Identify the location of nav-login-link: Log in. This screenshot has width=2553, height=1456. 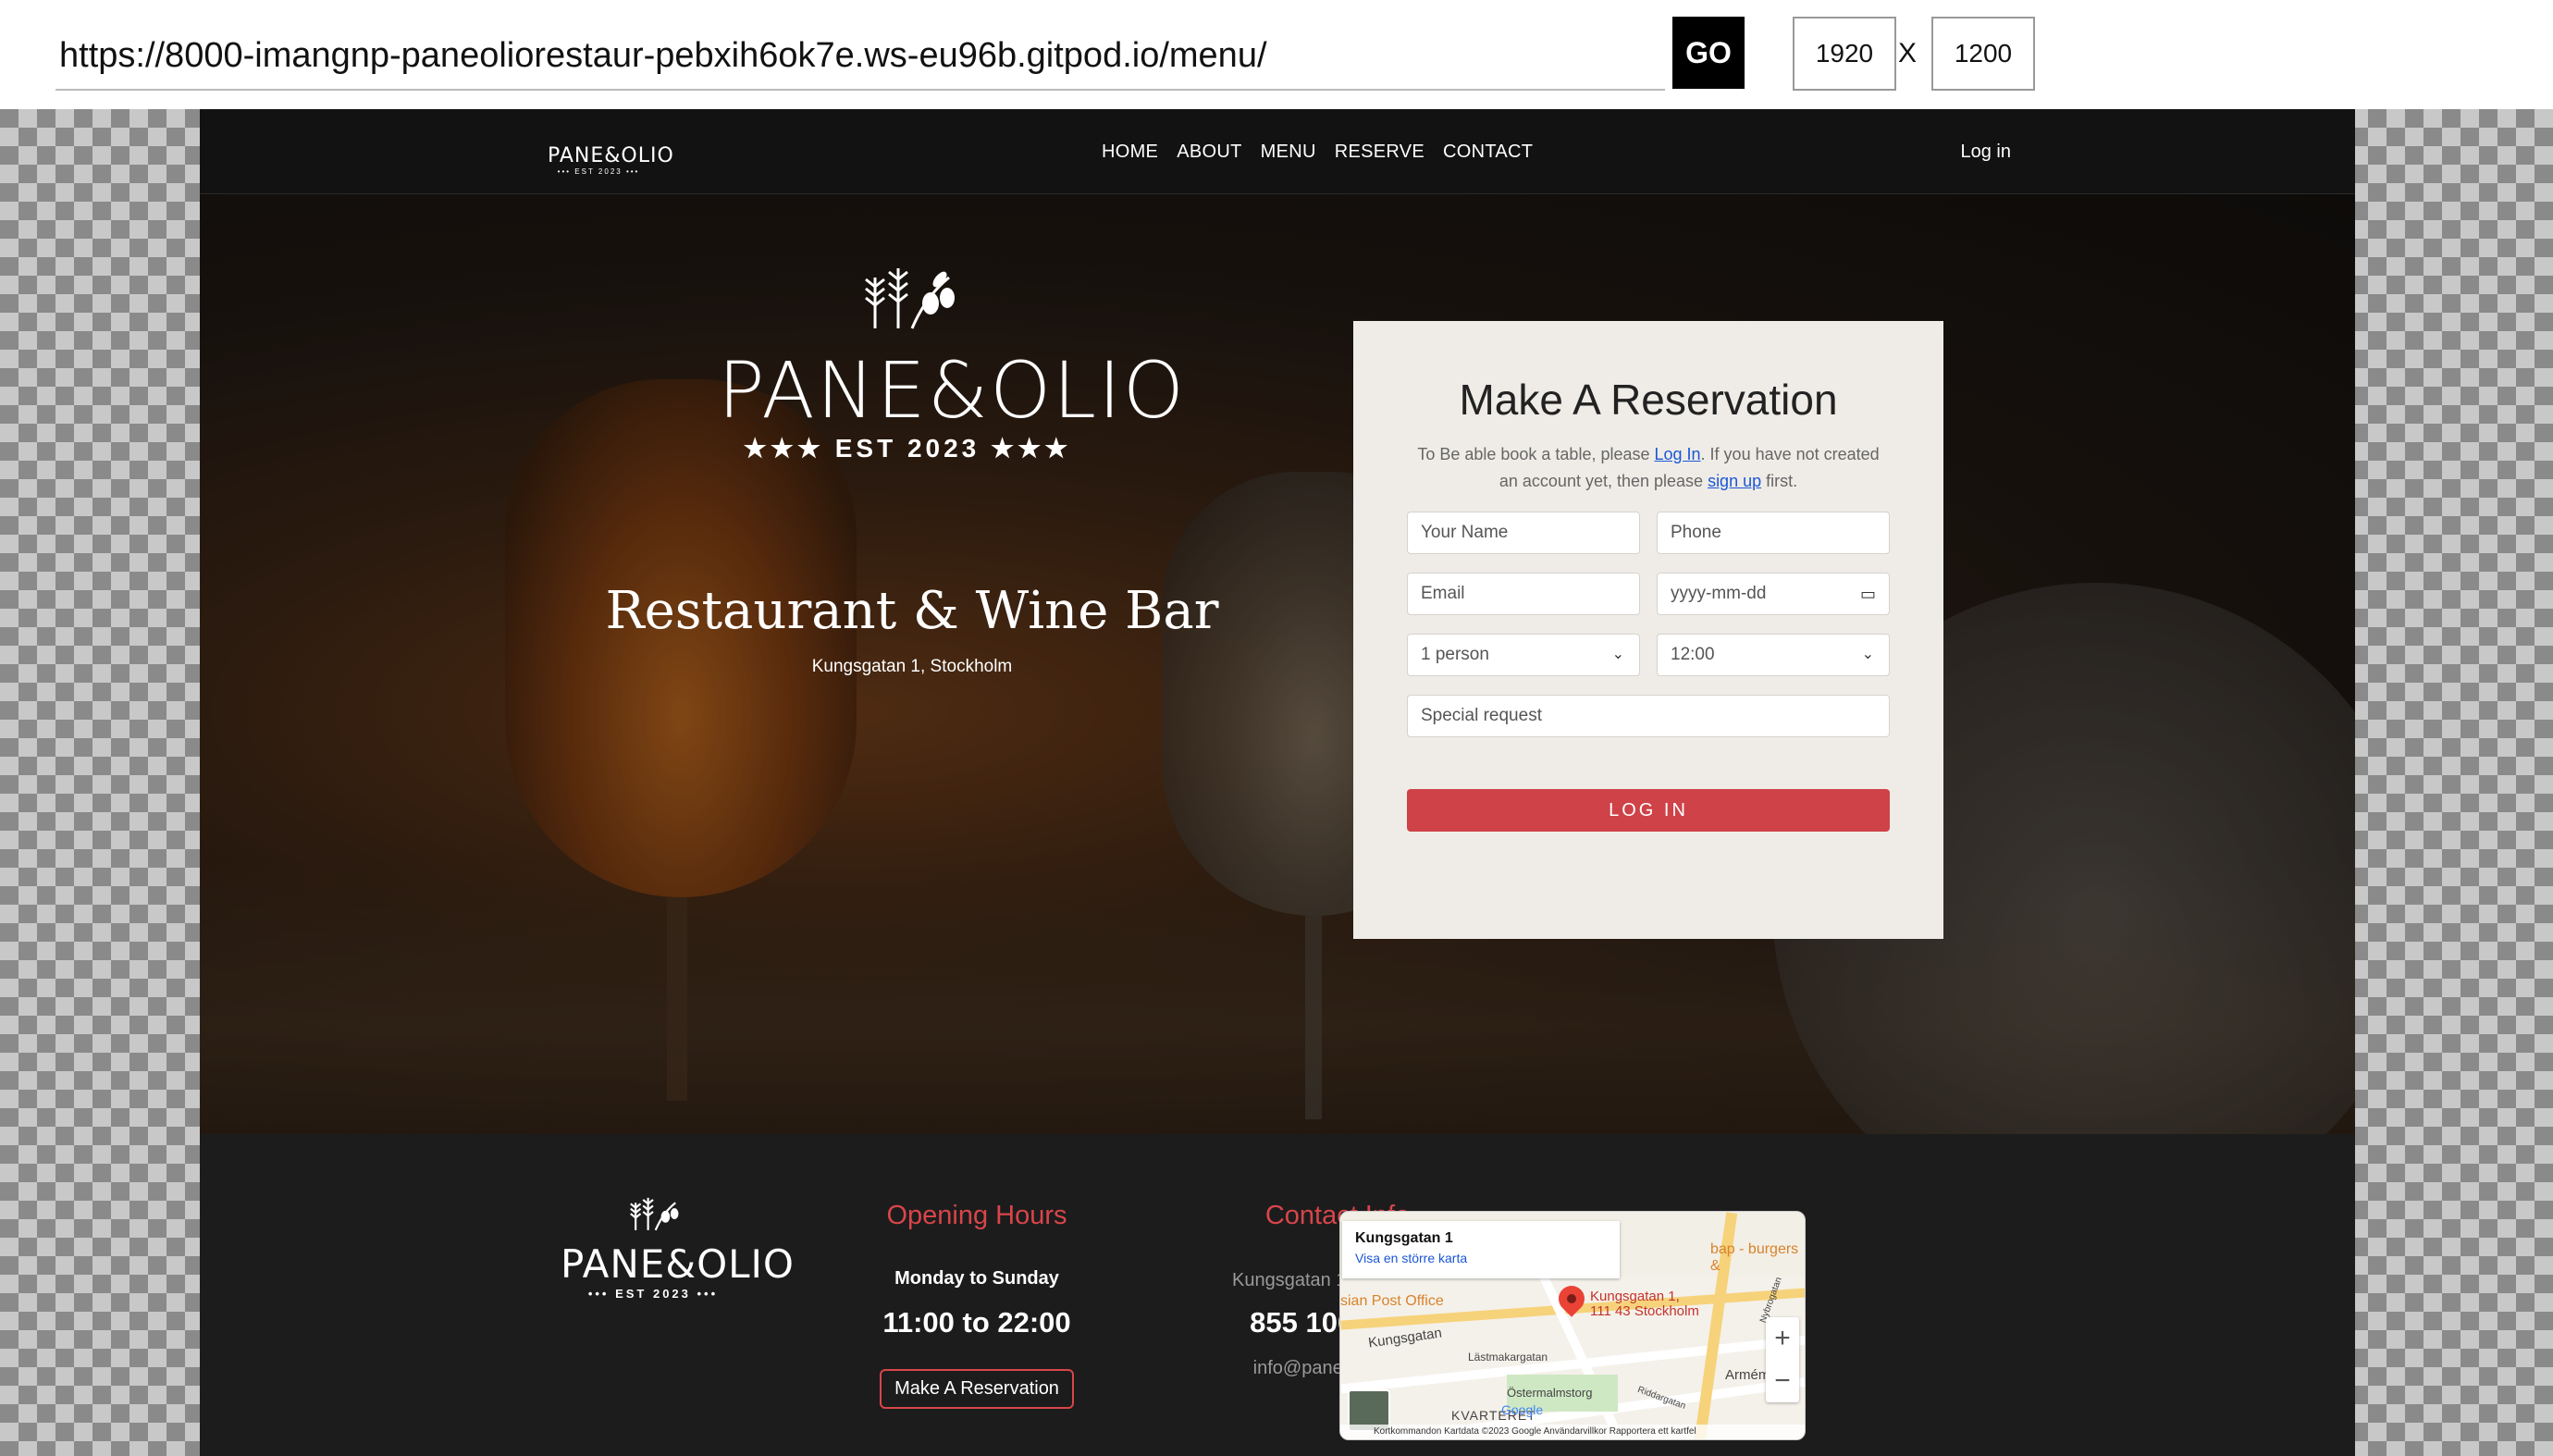
(1986, 151).